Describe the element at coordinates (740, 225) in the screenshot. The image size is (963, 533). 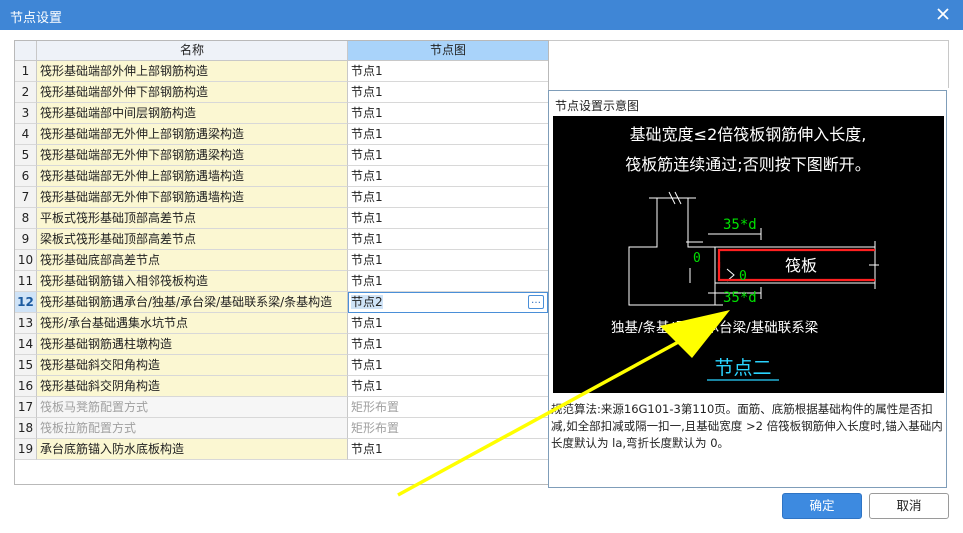
I see `top-anchor-length-label: 35*d` at that location.